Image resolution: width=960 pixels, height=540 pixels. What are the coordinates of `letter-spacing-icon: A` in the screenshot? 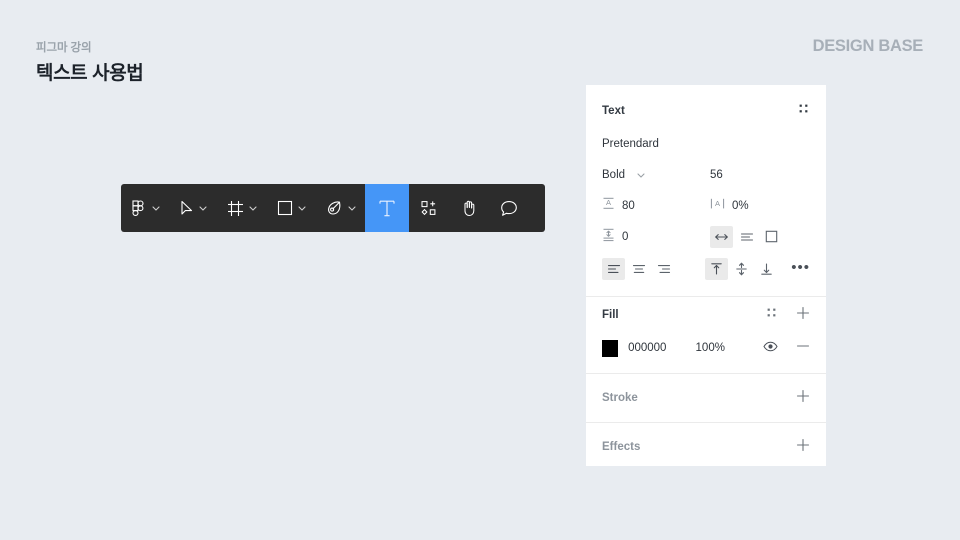 It's located at (717, 205).